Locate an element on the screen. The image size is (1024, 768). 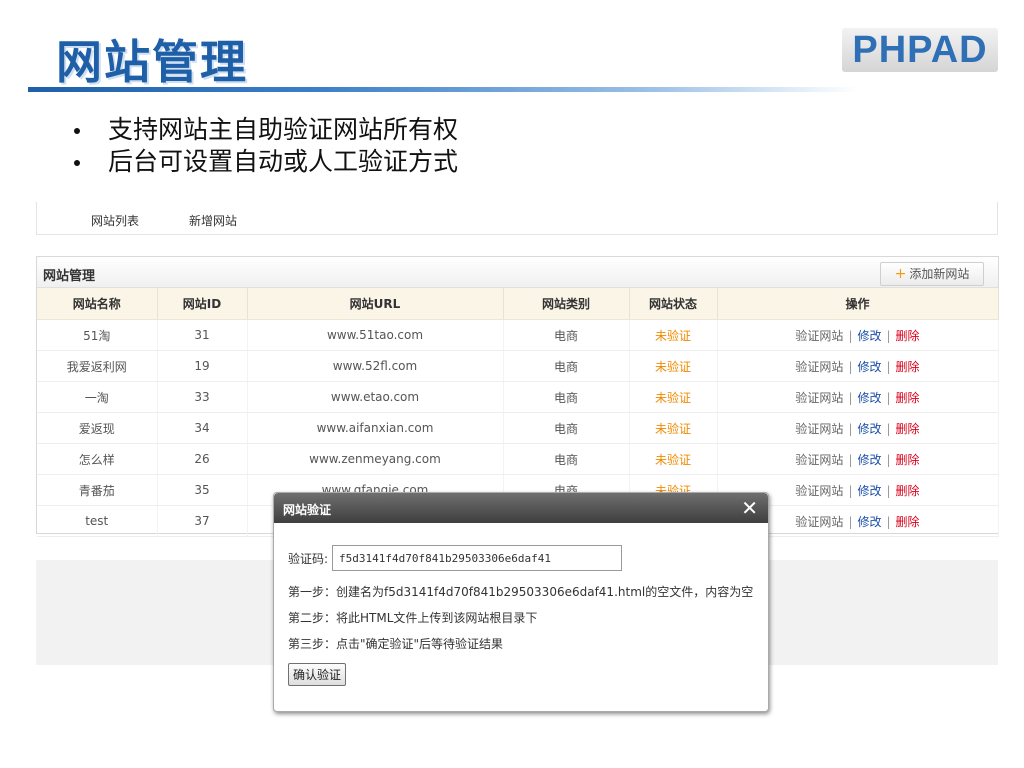
table-row: 51淘 31 www.51tao.com 电商 未验证 验证网站 | 修改 | 删除 is located at coordinates (518, 335).